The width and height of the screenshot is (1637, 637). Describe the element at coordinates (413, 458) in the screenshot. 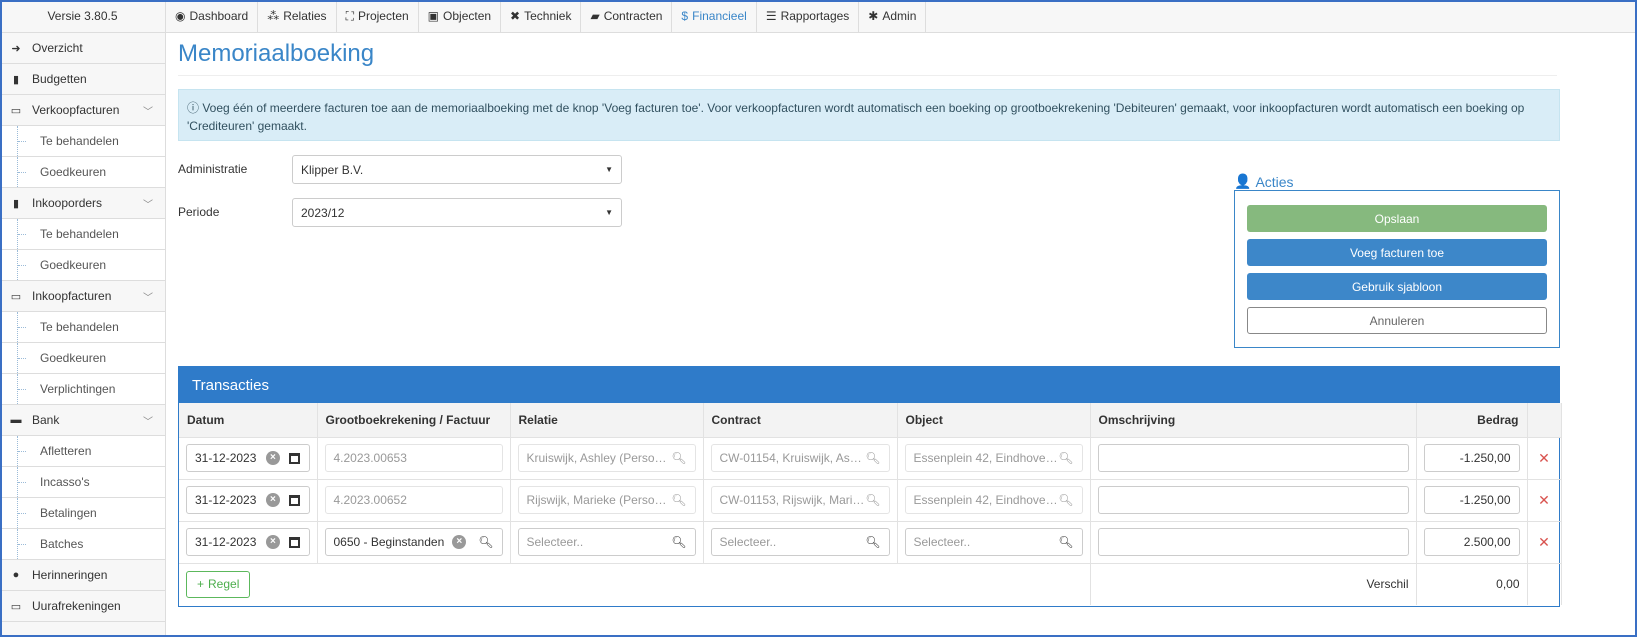

I see `grootboek-field: 4.2023.00653` at that location.